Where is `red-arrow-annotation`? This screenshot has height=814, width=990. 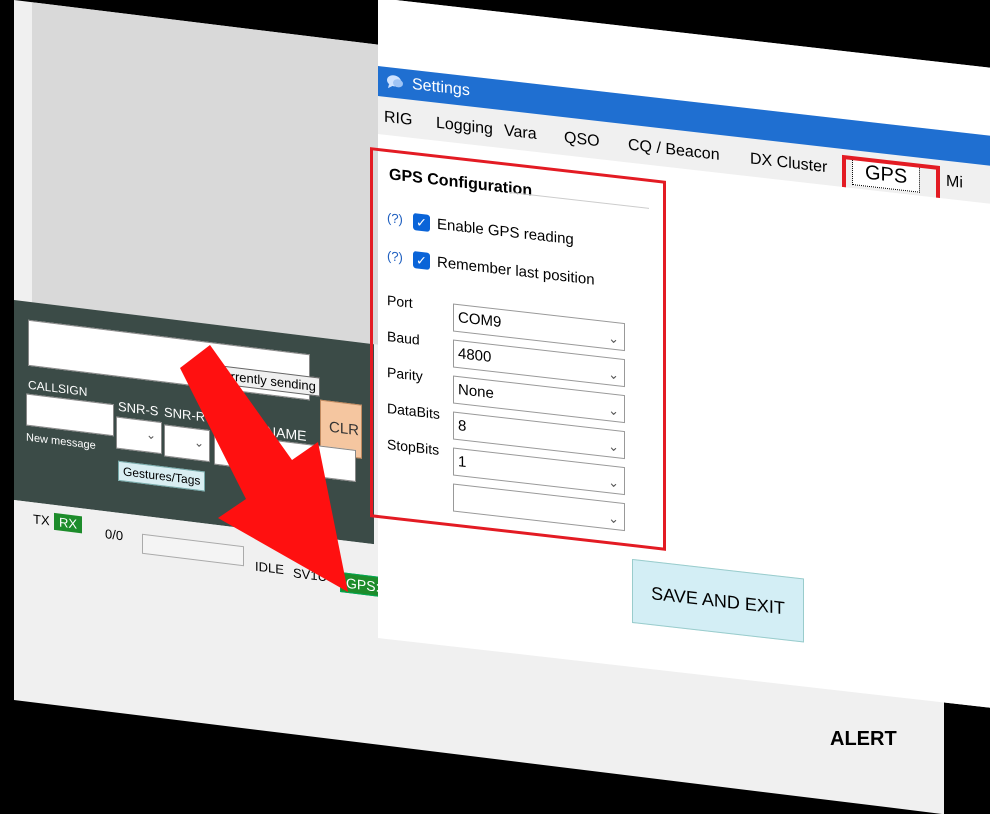 red-arrow-annotation is located at coordinates (264, 468).